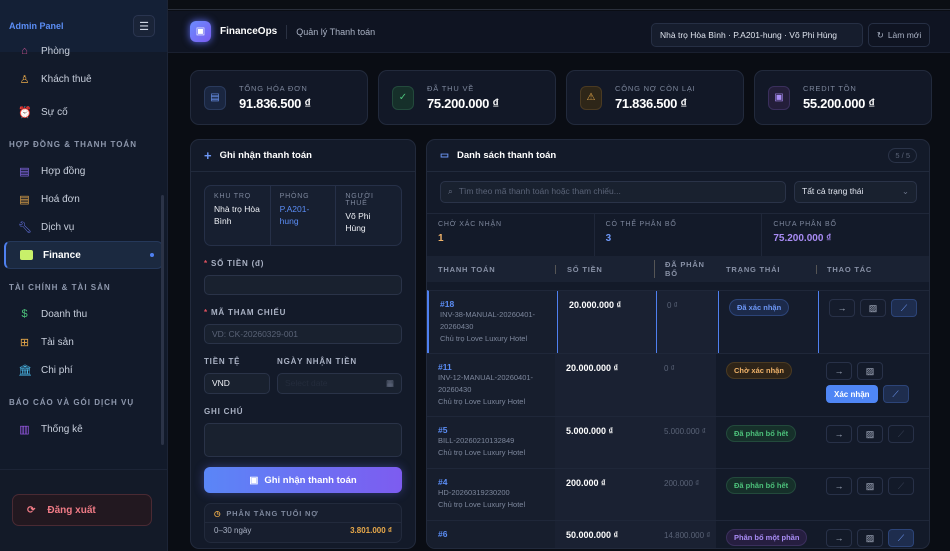 This screenshot has height=551, width=950. Describe the element at coordinates (767, 537) in the screenshot. I see `status-badge: Phân bổ một phần` at that location.